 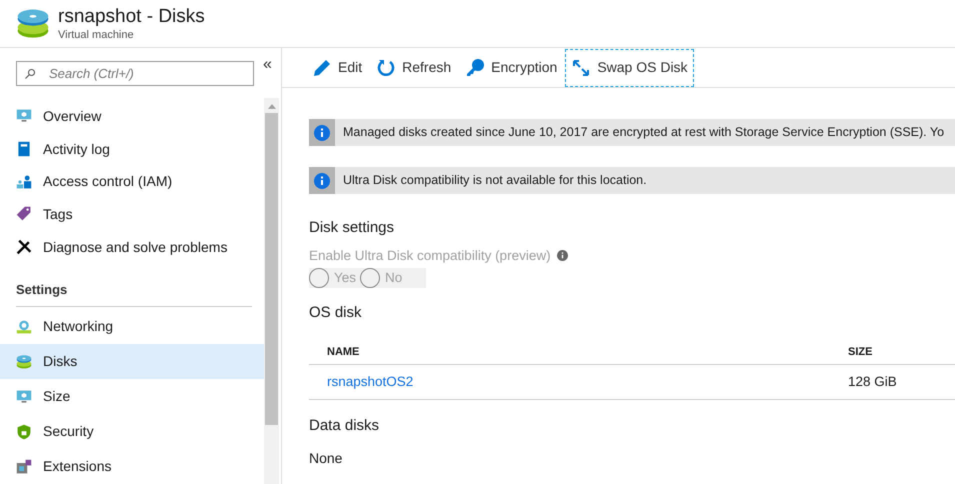 What do you see at coordinates (578, 382) in the screenshot?
I see `disk-link: rsnapshotOS2` at bounding box center [578, 382].